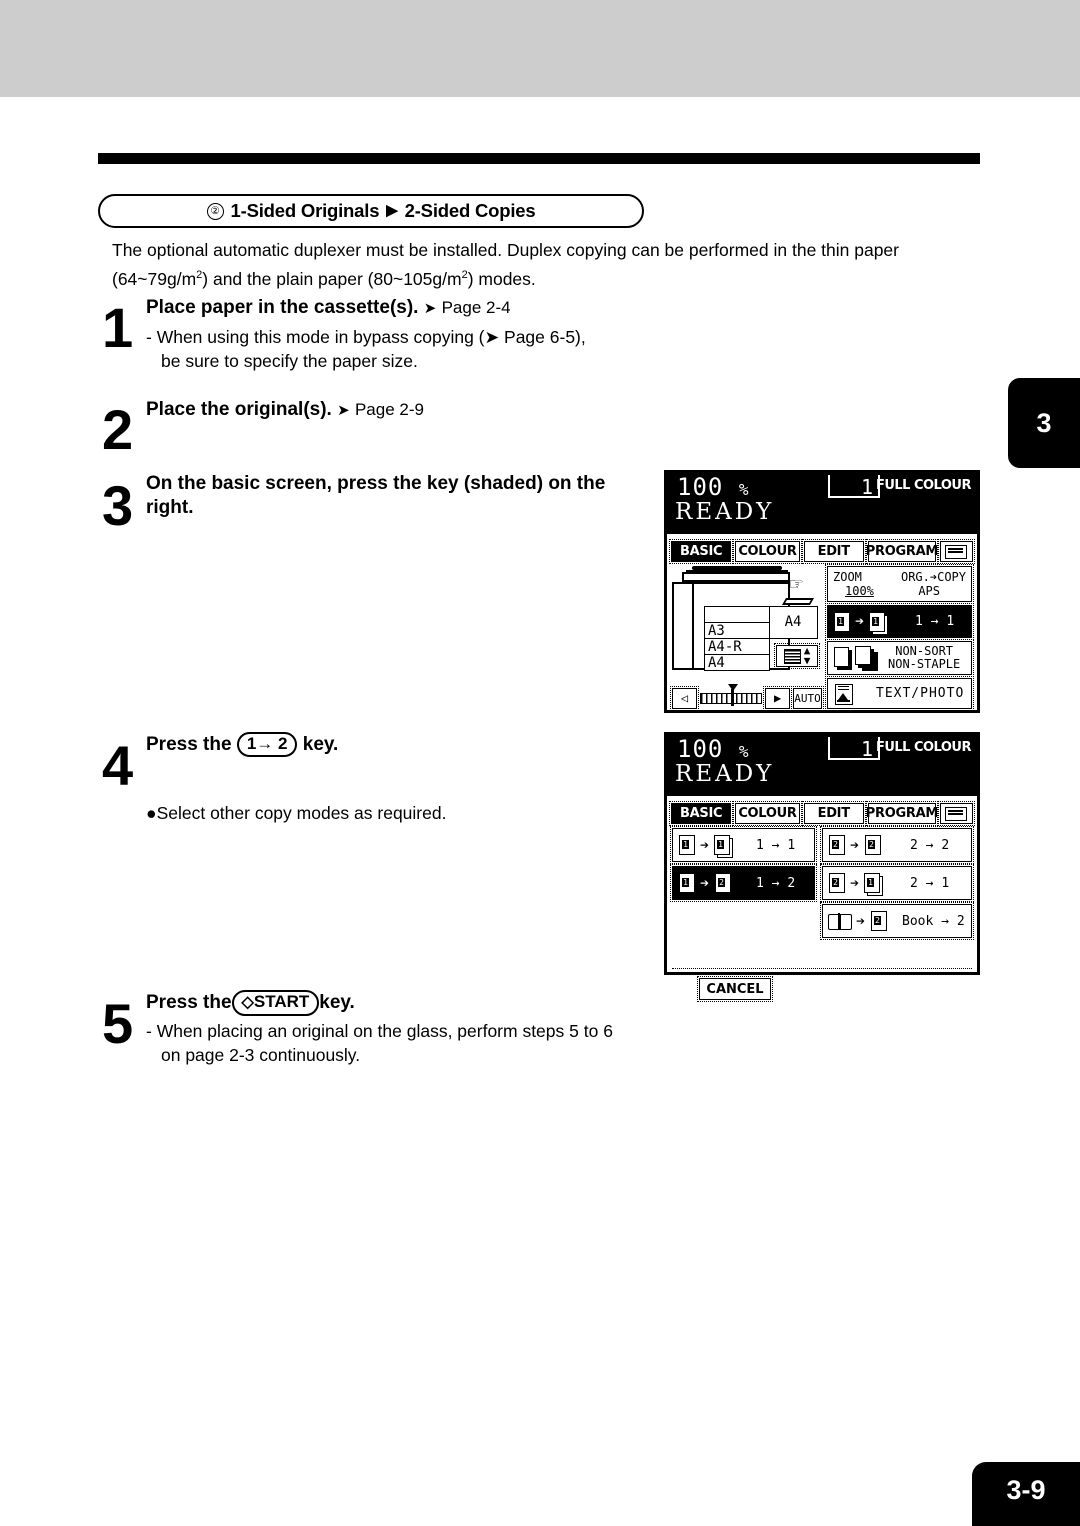 This screenshot has height=1526, width=1080. What do you see at coordinates (118, 1023) in the screenshot?
I see `step-5-number: 5` at bounding box center [118, 1023].